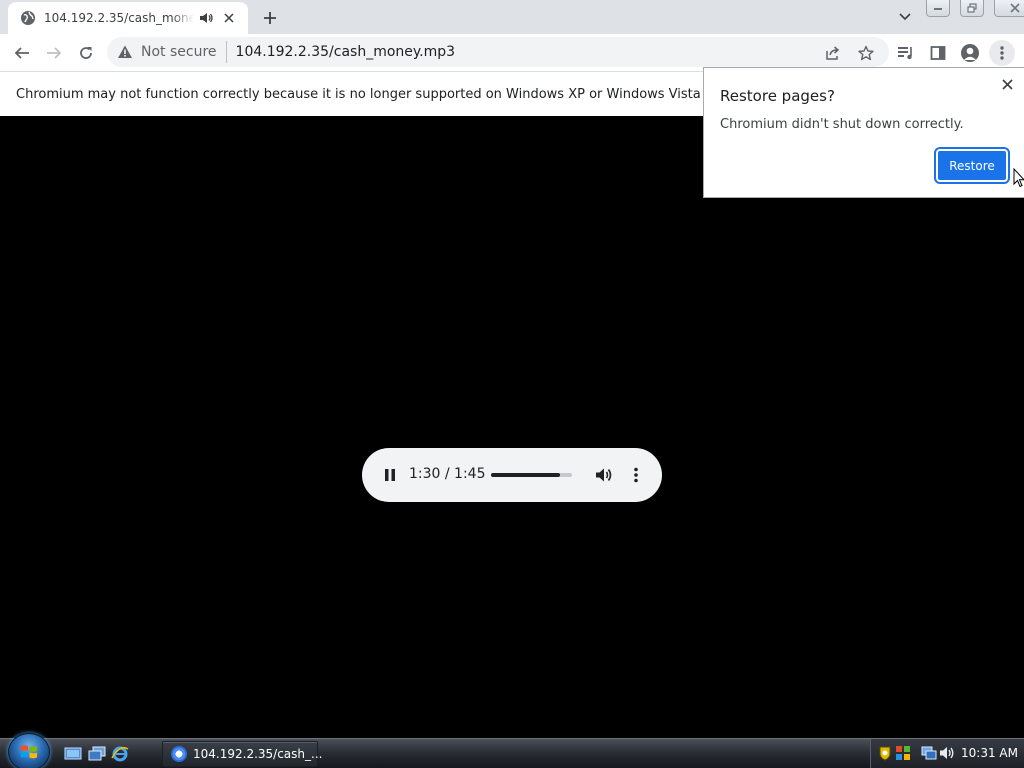 This screenshot has height=768, width=1024. I want to click on minimize-button, so click(938, 8).